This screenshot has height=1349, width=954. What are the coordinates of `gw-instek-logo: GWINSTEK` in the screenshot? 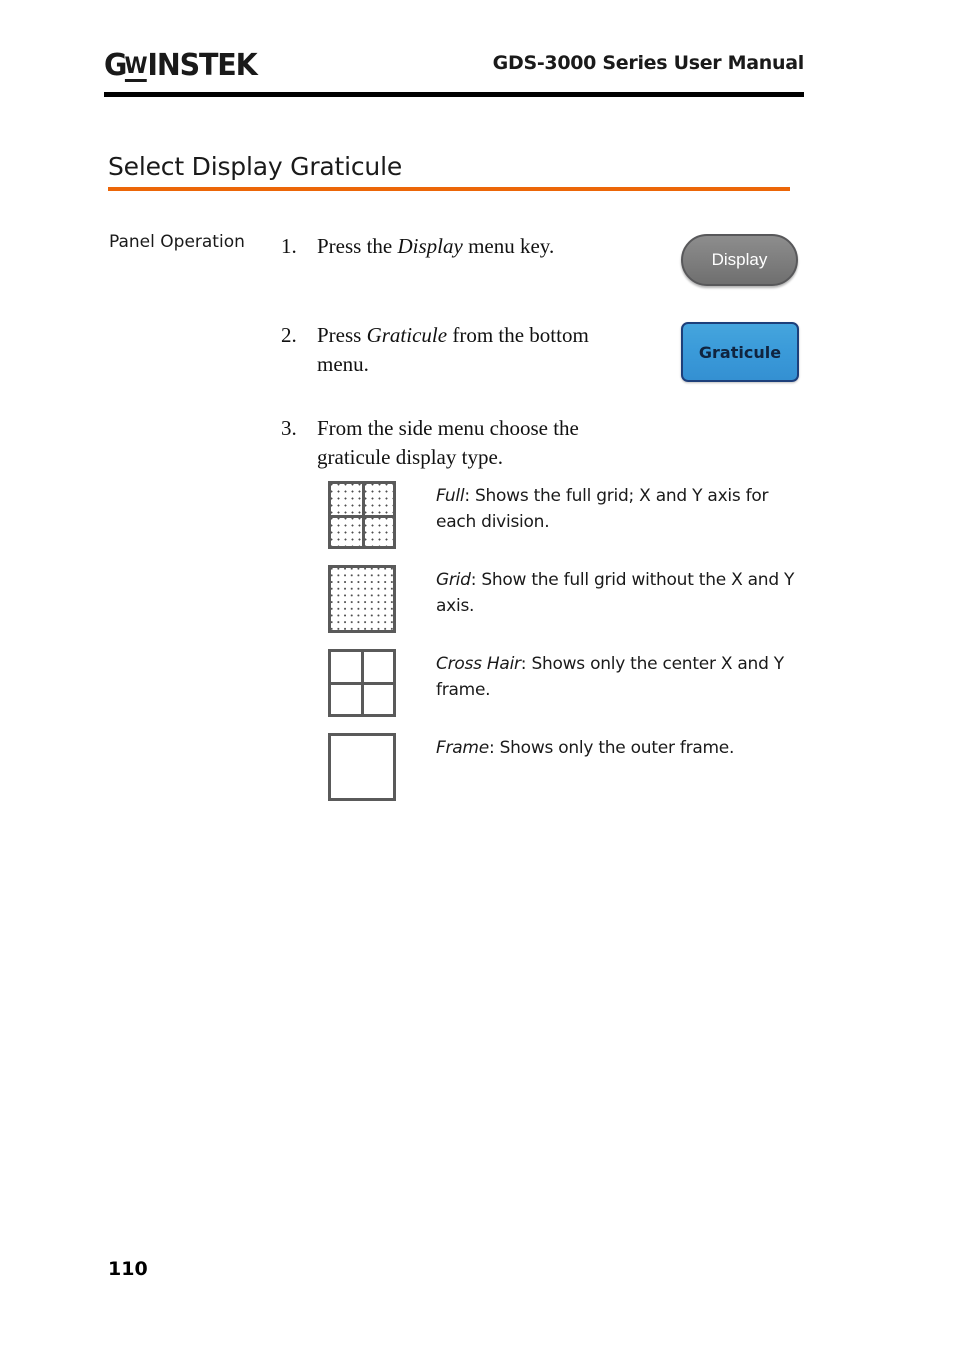 It's located at (181, 65).